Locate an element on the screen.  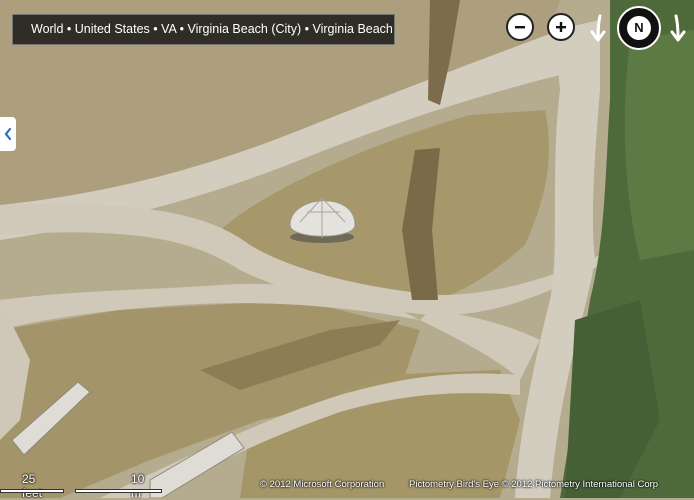
compass-north-label: N is located at coordinates (639, 28).